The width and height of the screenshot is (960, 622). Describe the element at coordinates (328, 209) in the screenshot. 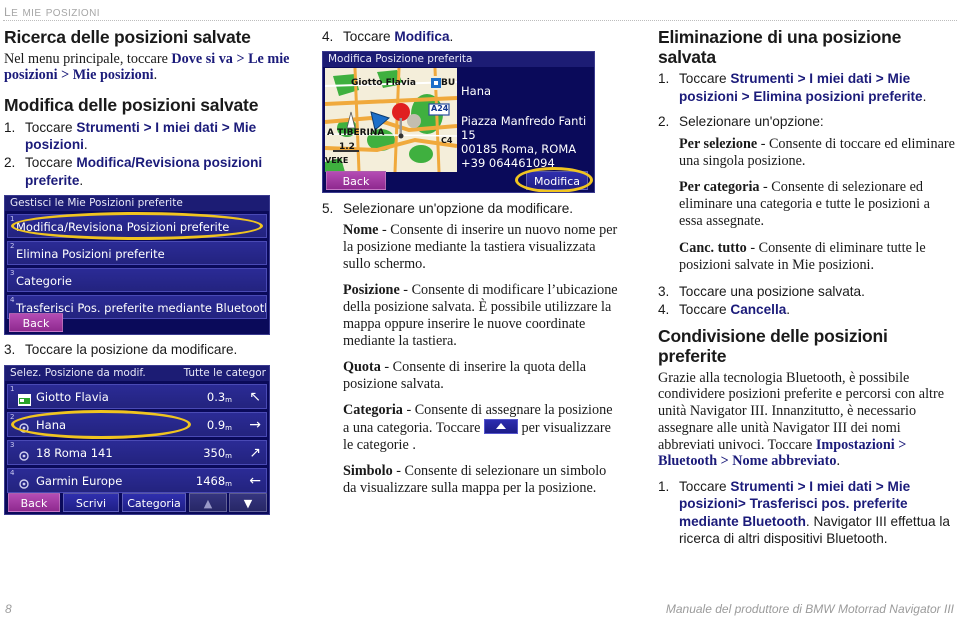

I see `step-number: 5.` at that location.